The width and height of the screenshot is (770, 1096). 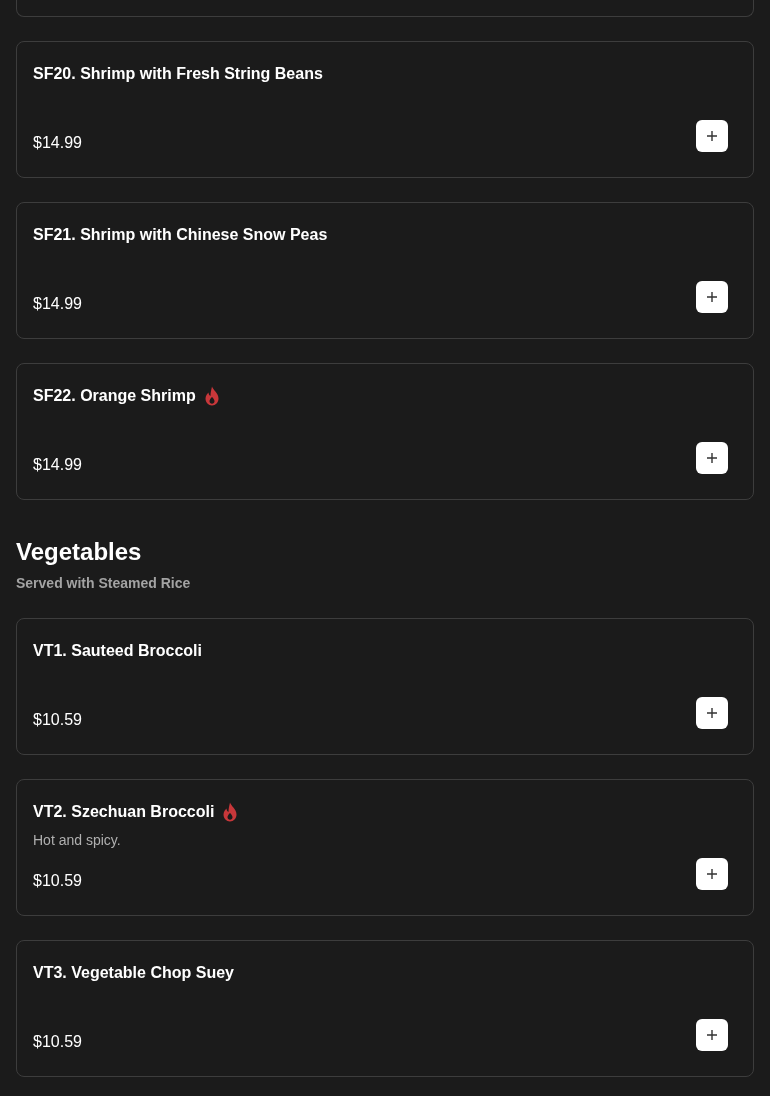 I want to click on dish-name: SF21. Shrimp with Chinese Snow Peas, so click(x=180, y=235).